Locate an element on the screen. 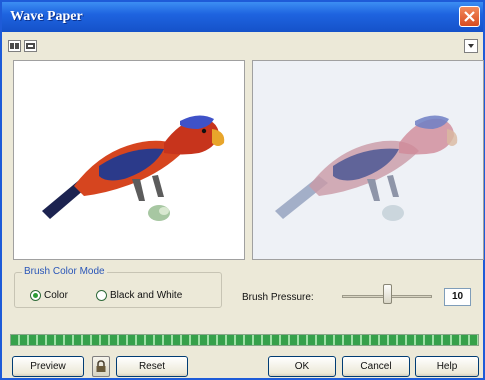 The height and width of the screenshot is (380, 485). dual-view-icon is located at coordinates (14, 46).